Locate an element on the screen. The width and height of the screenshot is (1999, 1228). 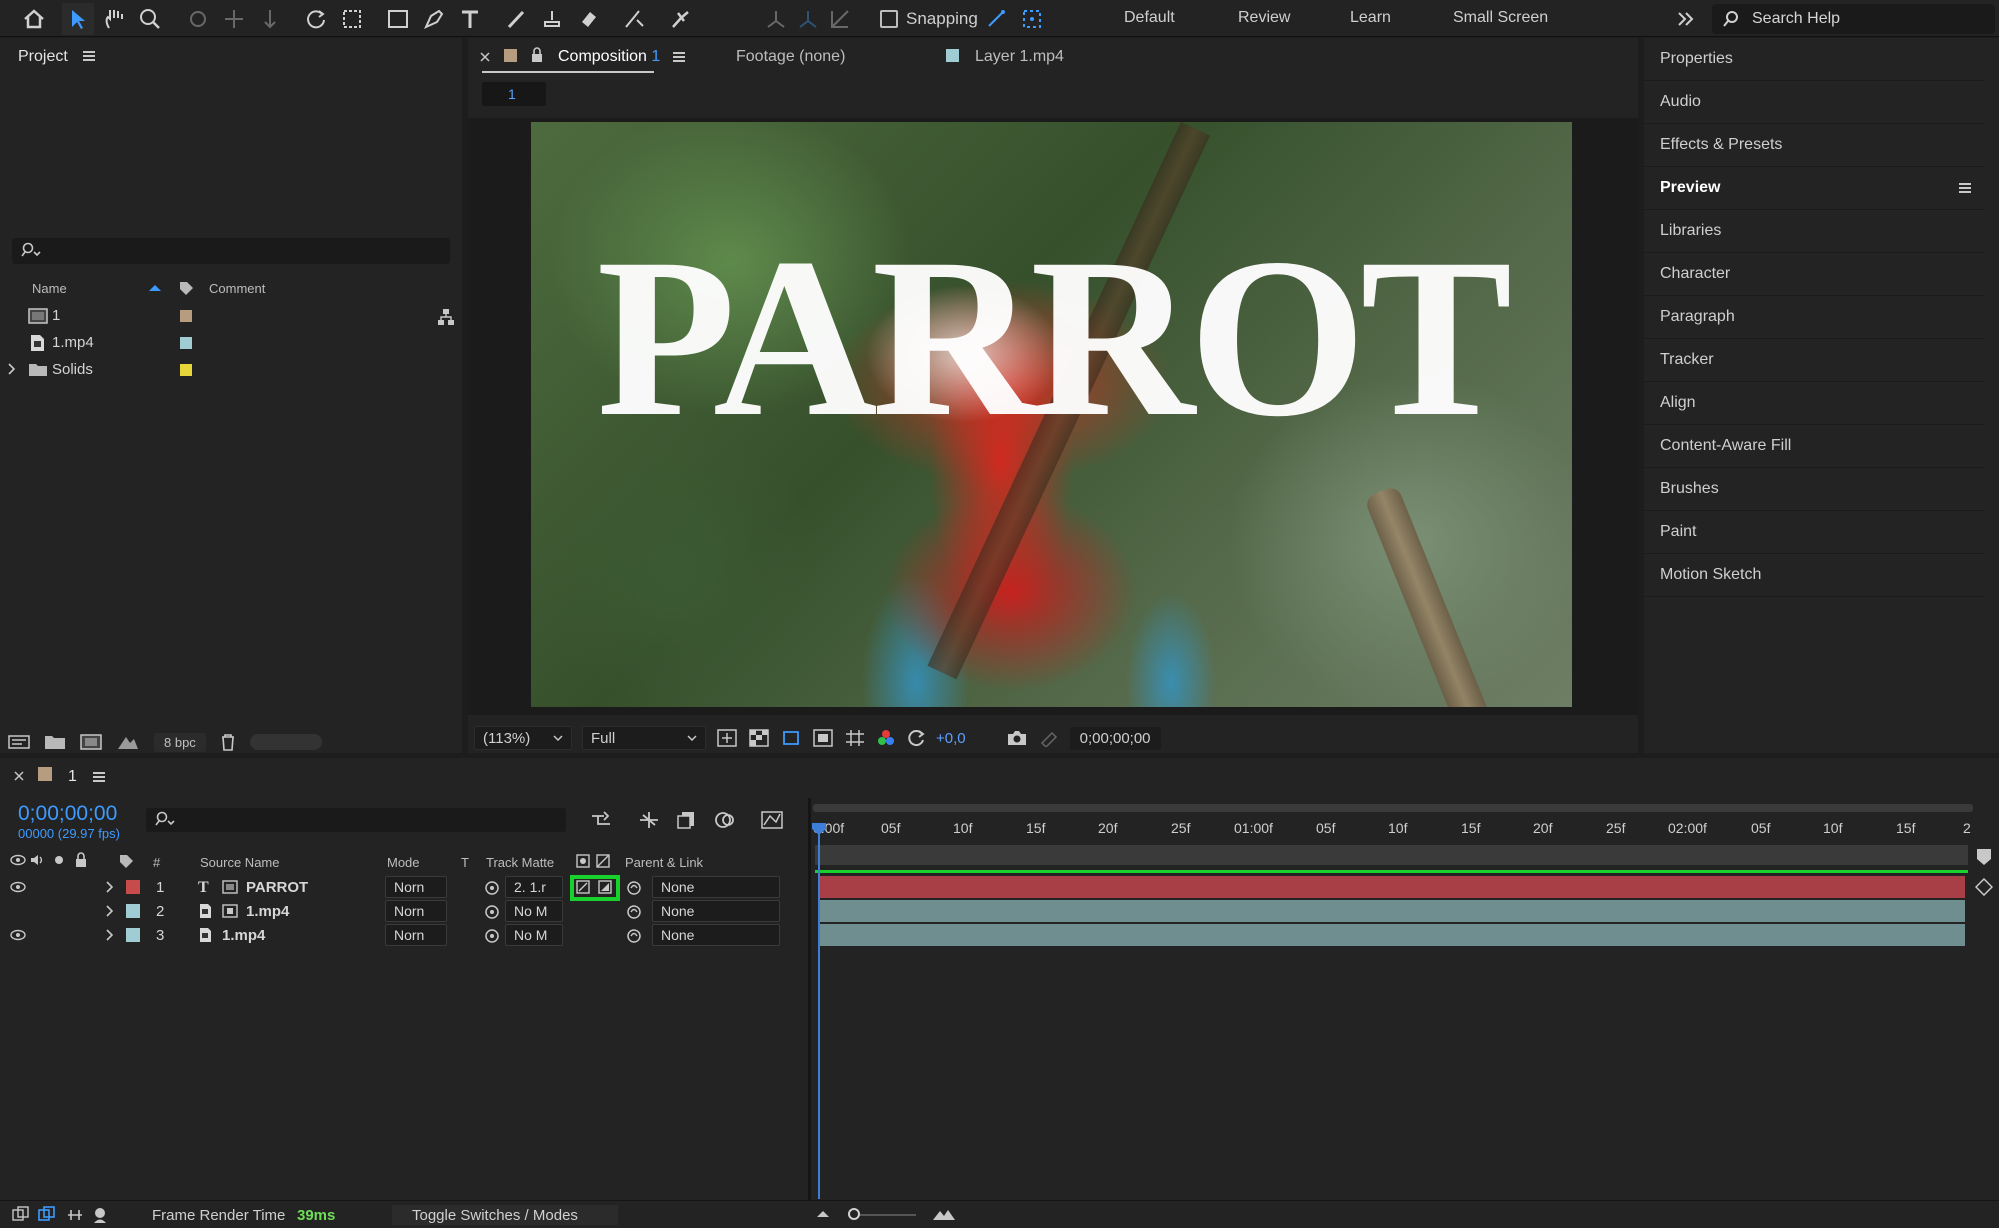
project-panel-title: Project is located at coordinates (43, 57).